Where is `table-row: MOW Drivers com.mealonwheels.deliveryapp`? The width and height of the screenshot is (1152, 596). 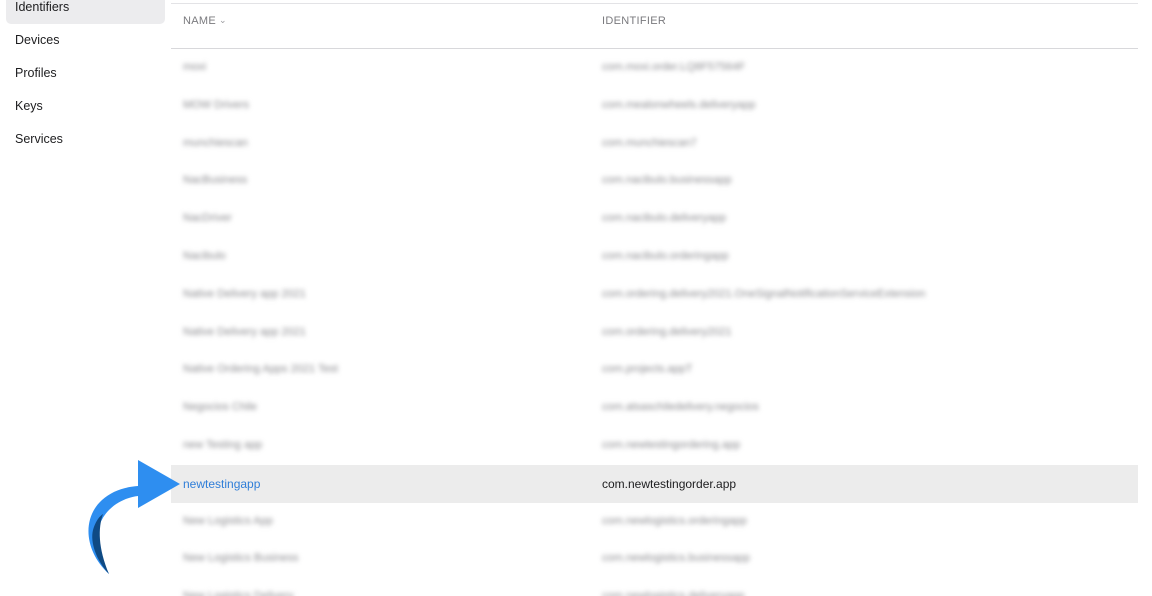 table-row: MOW Drivers com.mealonwheels.deliveryapp is located at coordinates (654, 106).